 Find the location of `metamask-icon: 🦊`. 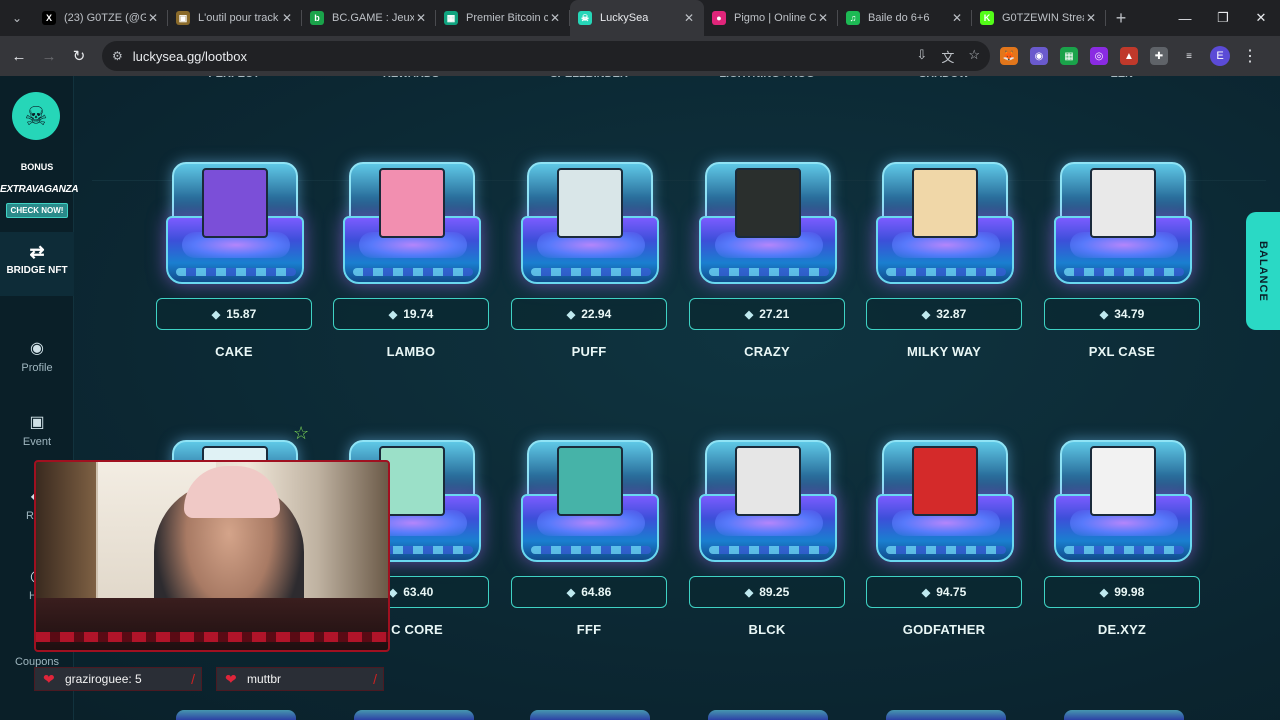

metamask-icon: 🦊 is located at coordinates (1009, 56).